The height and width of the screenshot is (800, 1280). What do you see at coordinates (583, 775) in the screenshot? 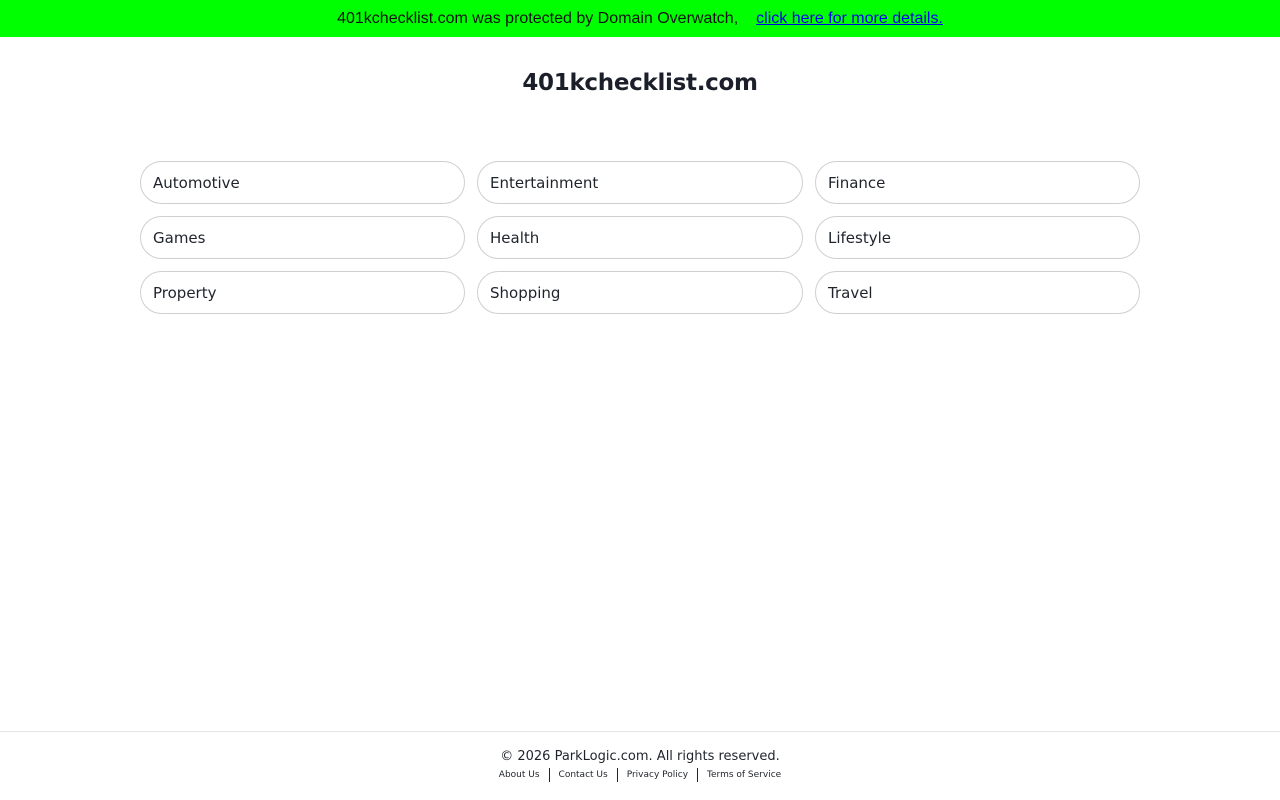
I see `footer-link-contact-us: Contact Us` at bounding box center [583, 775].